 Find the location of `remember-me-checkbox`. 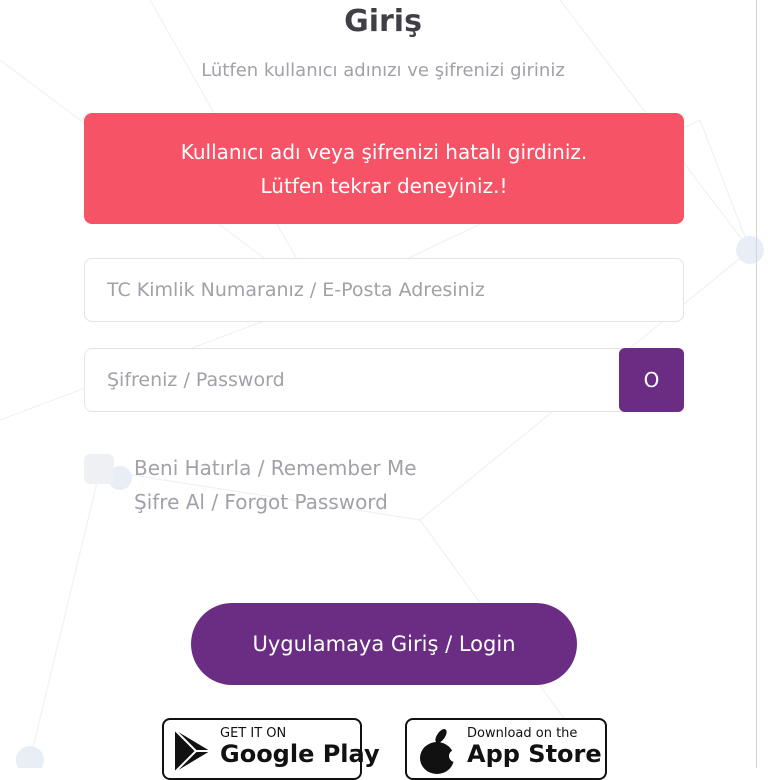

remember-me-checkbox is located at coordinates (99, 469).